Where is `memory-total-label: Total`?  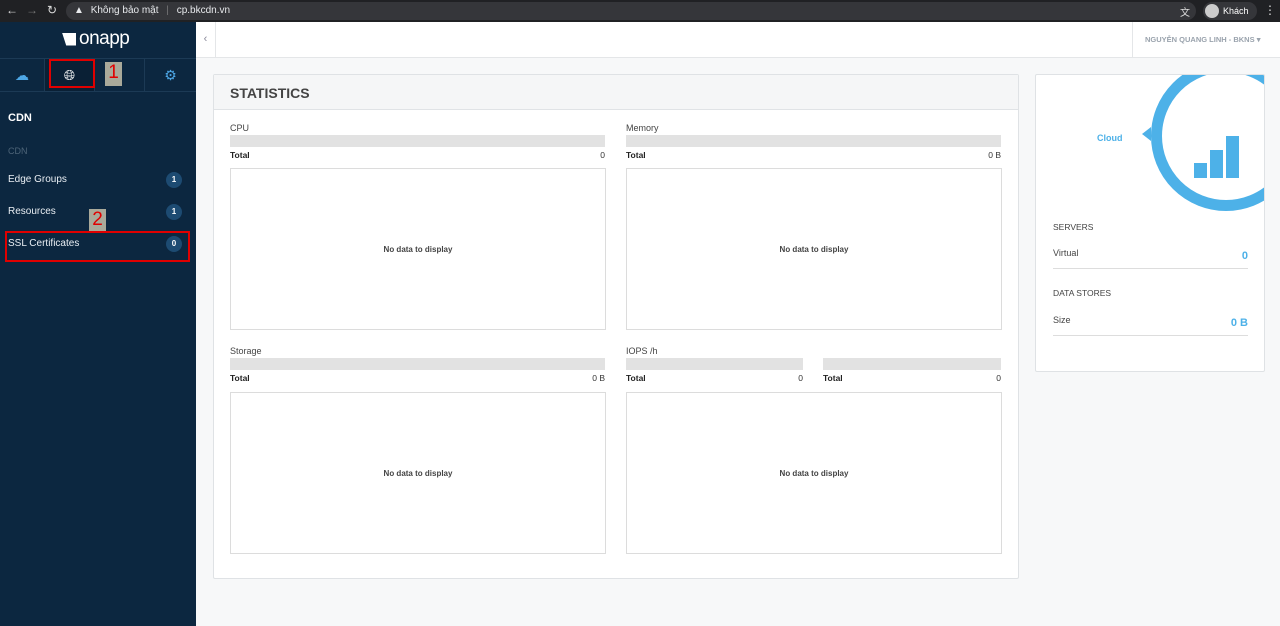 memory-total-label: Total is located at coordinates (636, 155).